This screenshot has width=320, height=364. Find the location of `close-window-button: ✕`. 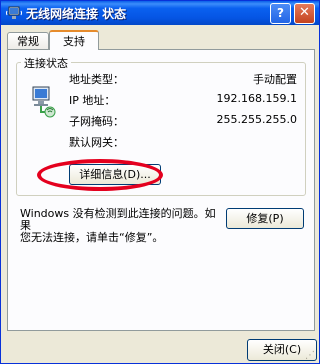

close-window-button: ✕ is located at coordinates (304, 13).